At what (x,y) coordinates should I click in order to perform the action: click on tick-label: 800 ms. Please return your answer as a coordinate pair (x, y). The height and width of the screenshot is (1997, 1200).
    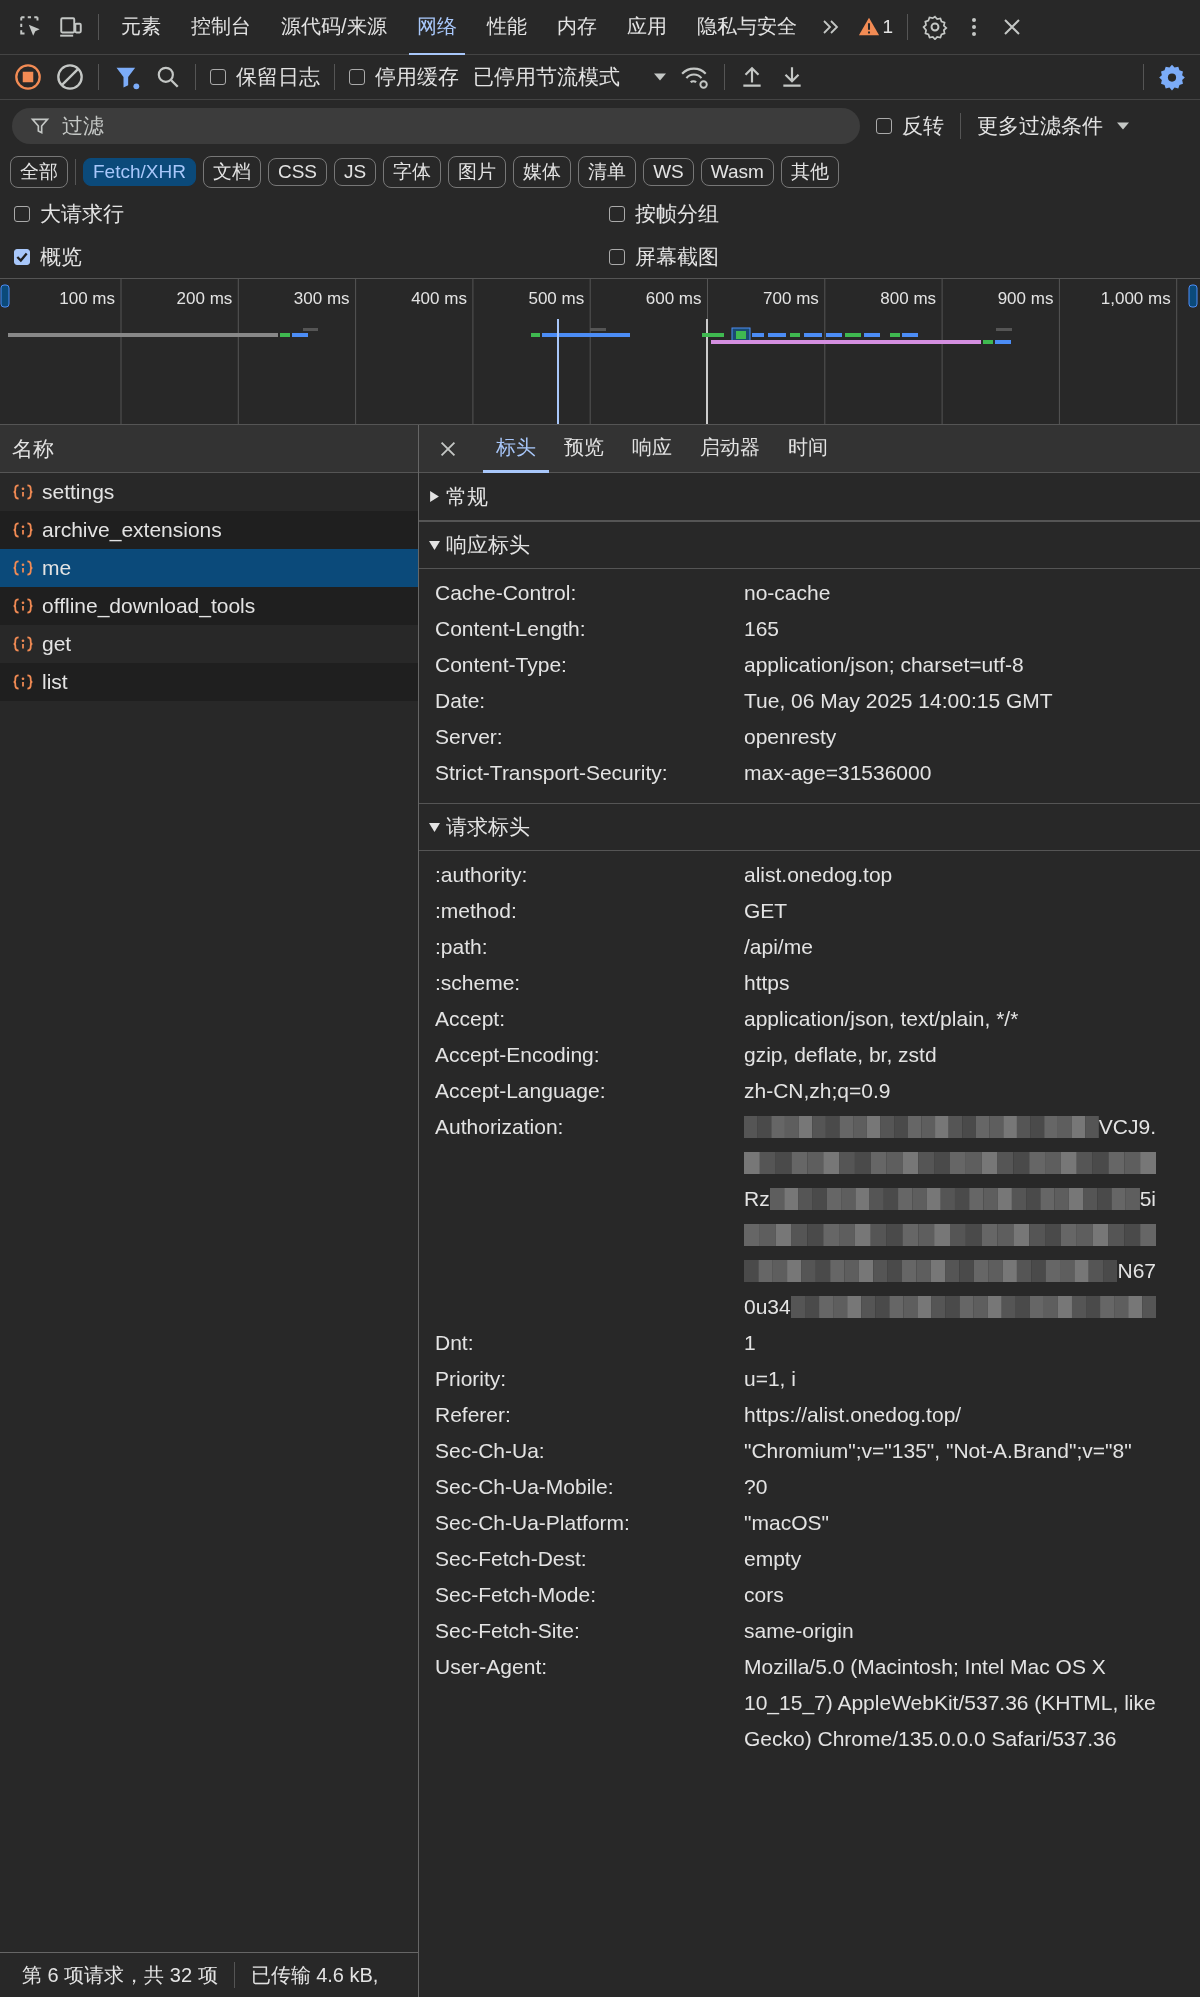
    Looking at the image, I should click on (908, 298).